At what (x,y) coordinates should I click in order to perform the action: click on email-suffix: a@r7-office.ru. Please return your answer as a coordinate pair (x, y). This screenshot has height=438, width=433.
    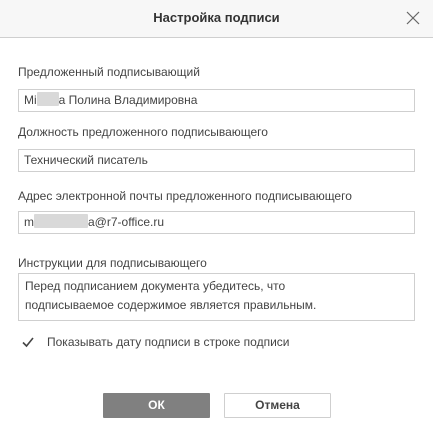
    Looking at the image, I should click on (126, 222).